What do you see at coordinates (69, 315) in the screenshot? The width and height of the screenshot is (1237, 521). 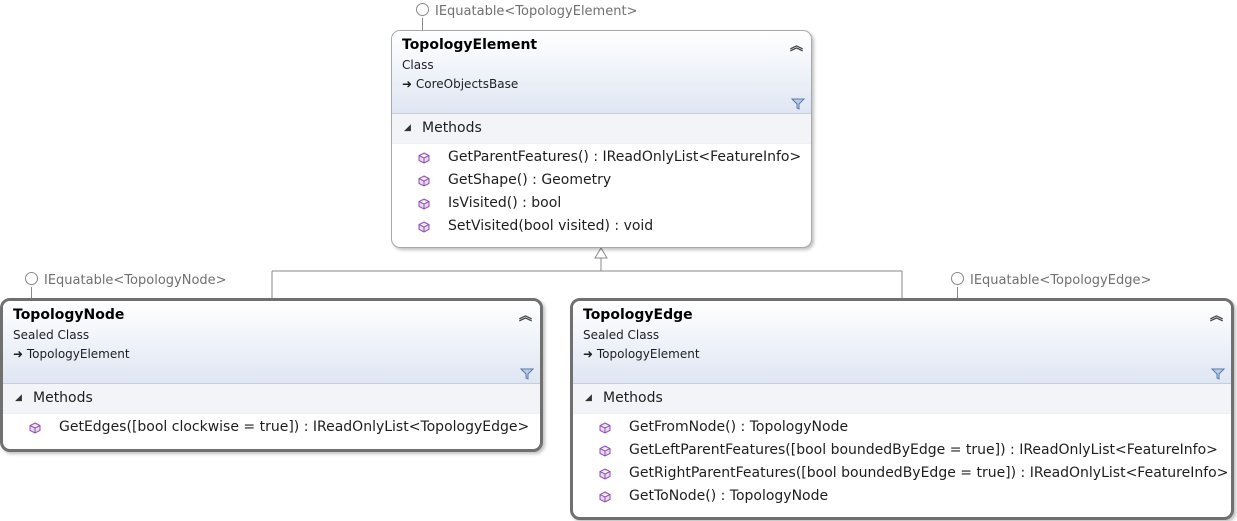 I see `class-name: TopologyNode` at bounding box center [69, 315].